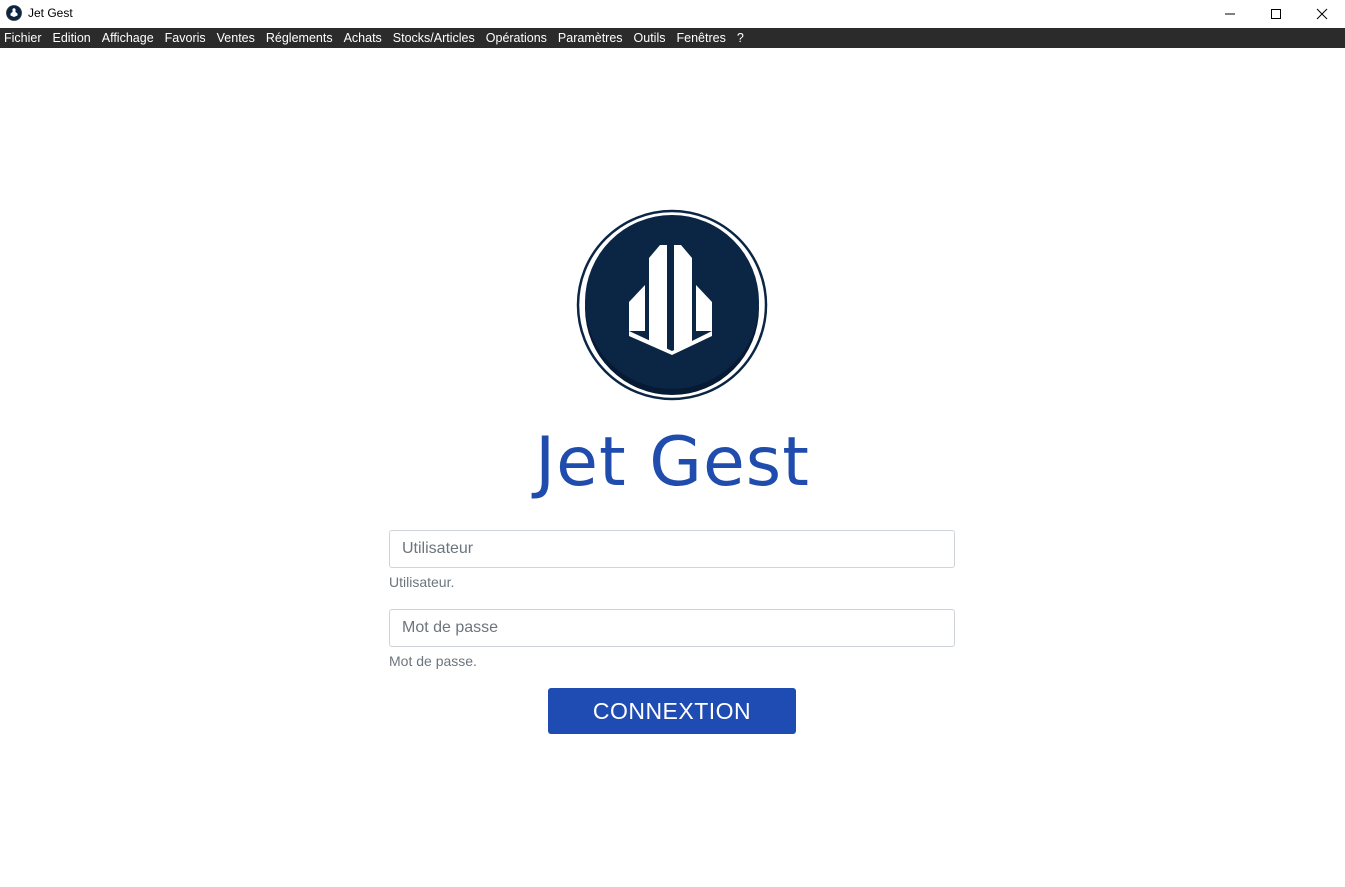 The image size is (1345, 887). I want to click on minimize-icon, so click(1230, 14).